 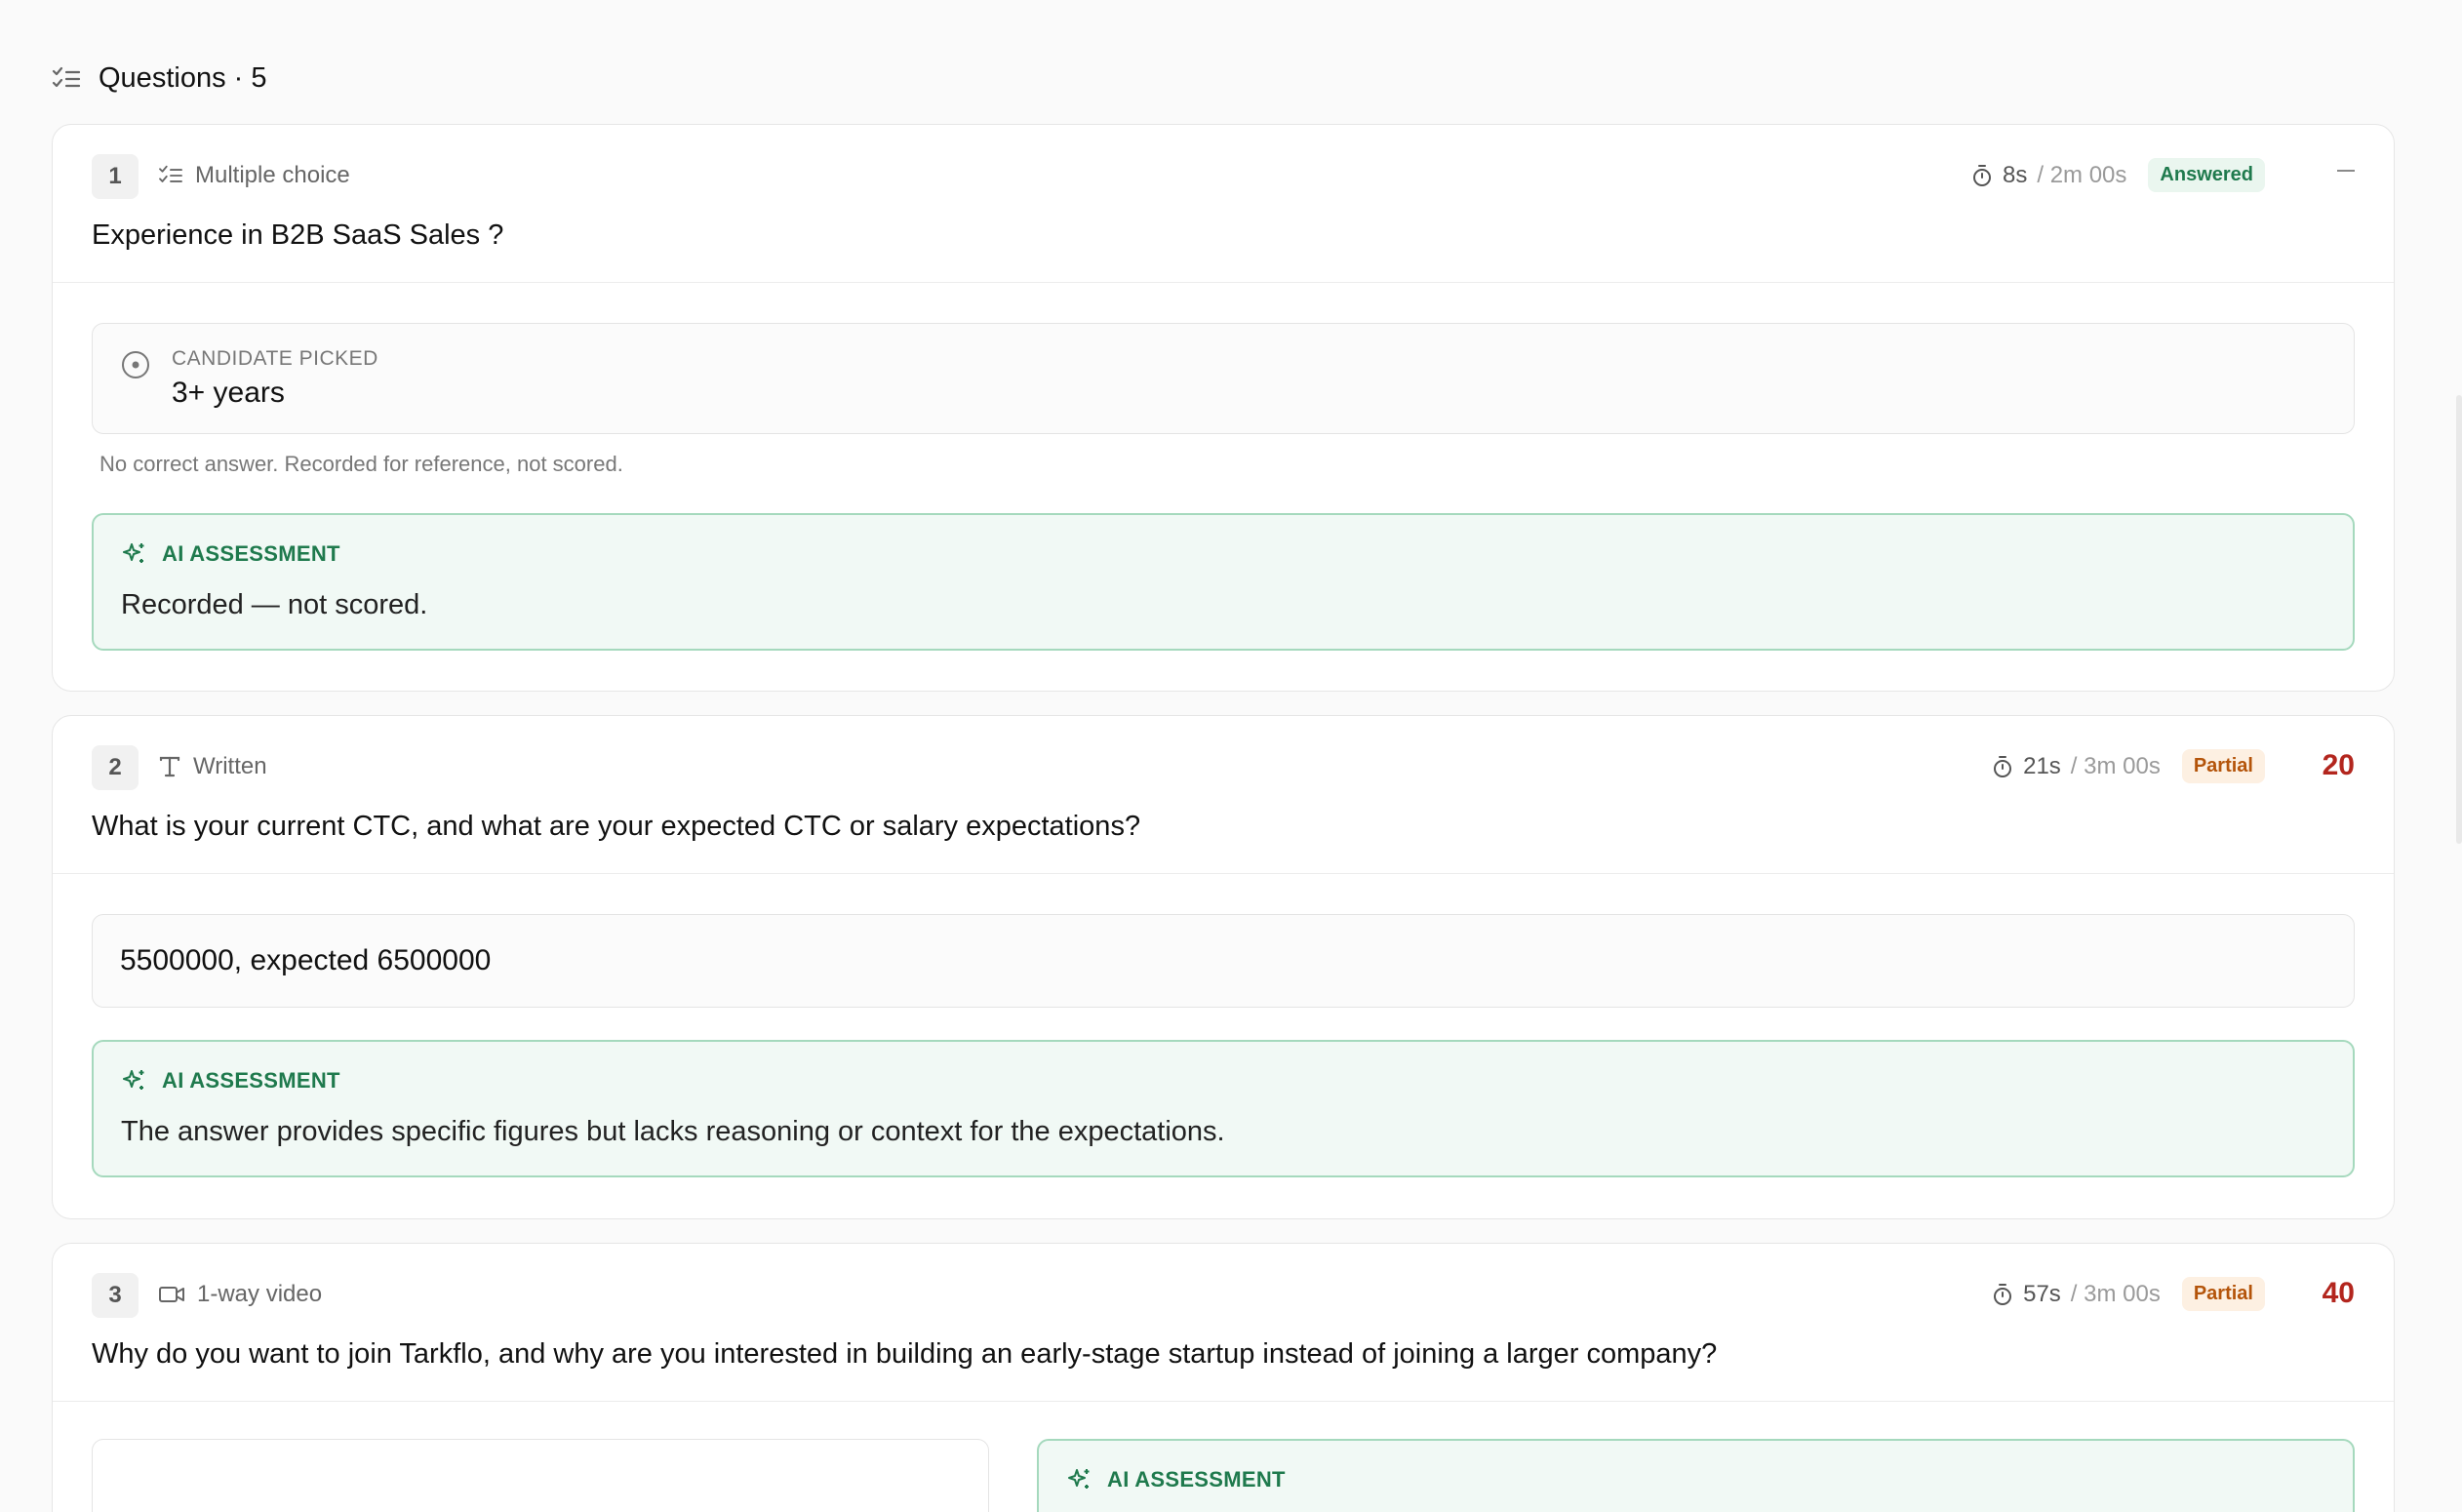 I want to click on written-answer-box: 5500000, expected 6500000, so click(x=1224, y=961).